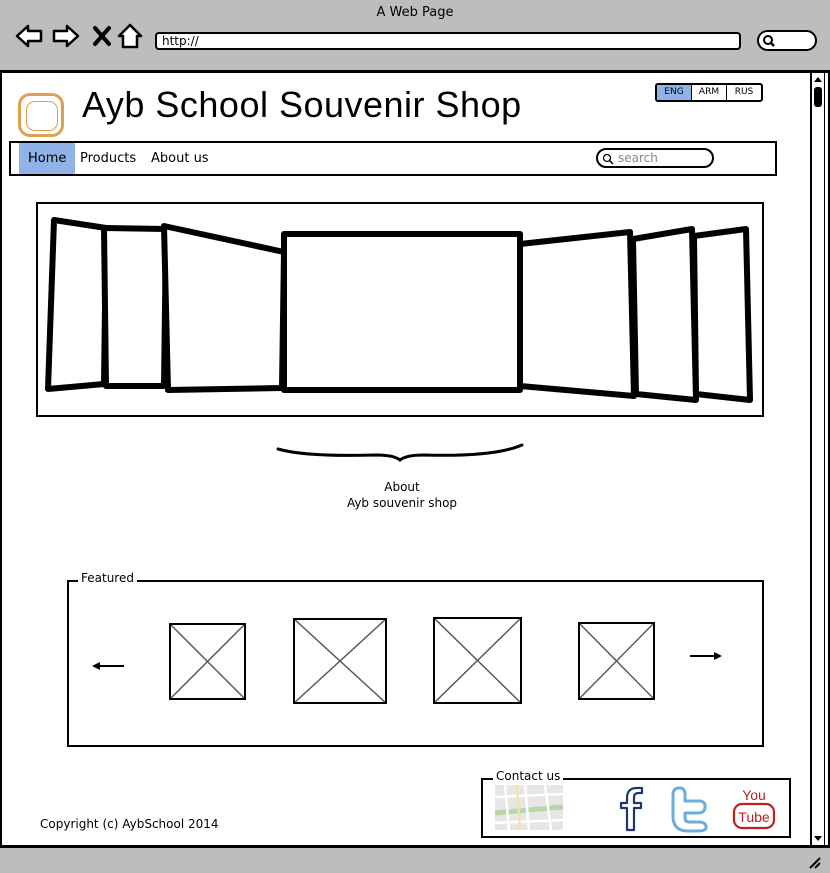  What do you see at coordinates (402, 495) in the screenshot?
I see `about-caption: About Ayb souvenir shop` at bounding box center [402, 495].